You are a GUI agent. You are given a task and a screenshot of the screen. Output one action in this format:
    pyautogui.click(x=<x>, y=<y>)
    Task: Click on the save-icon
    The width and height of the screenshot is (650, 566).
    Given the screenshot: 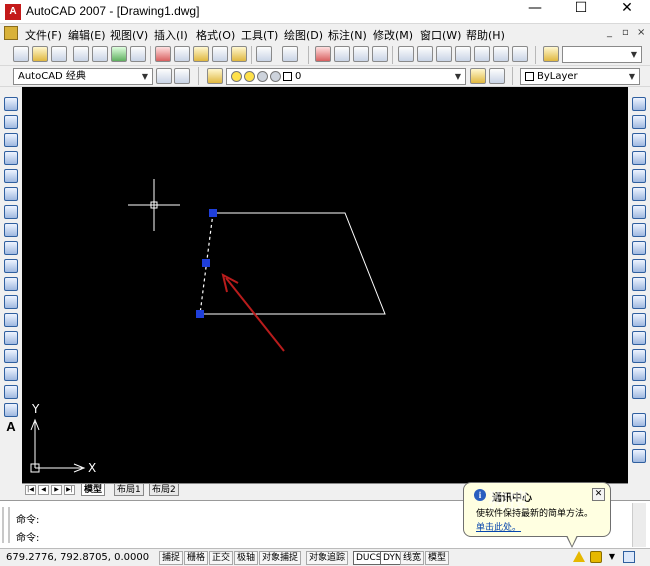 What is the action you would take?
    pyautogui.click(x=59, y=54)
    